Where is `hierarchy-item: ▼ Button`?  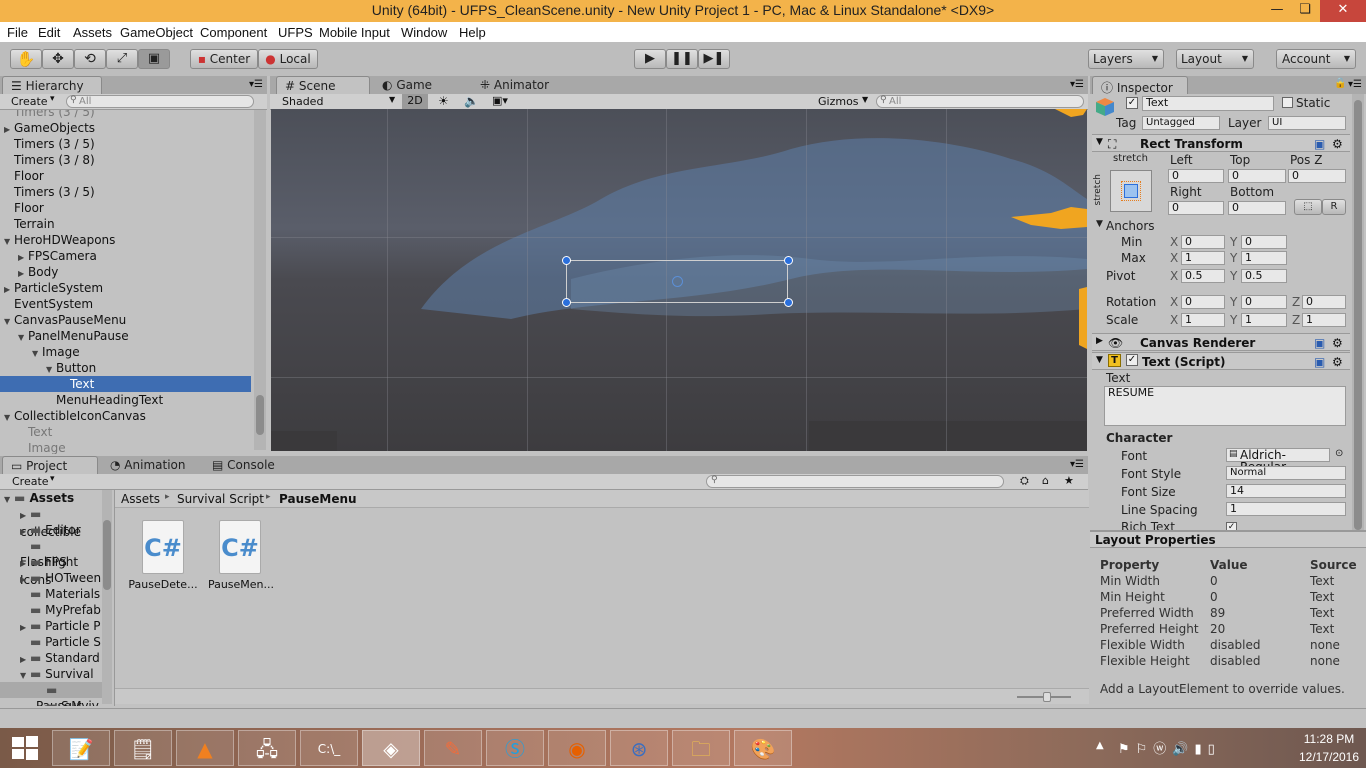 hierarchy-item: ▼ Button is located at coordinates (125, 368).